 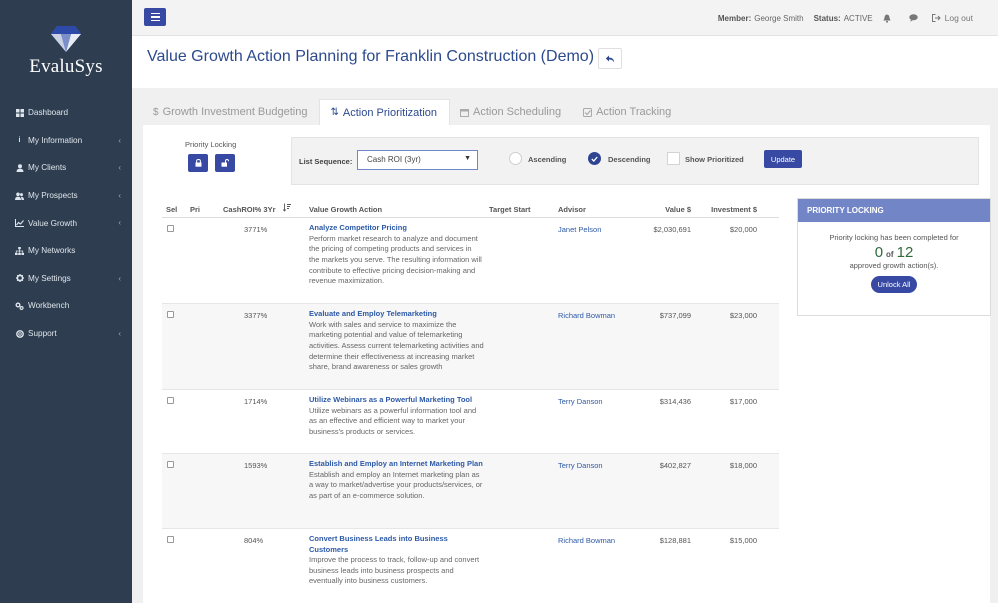 What do you see at coordinates (714, 159) in the screenshot?
I see `show-prioritized-label: Show Prioritized` at bounding box center [714, 159].